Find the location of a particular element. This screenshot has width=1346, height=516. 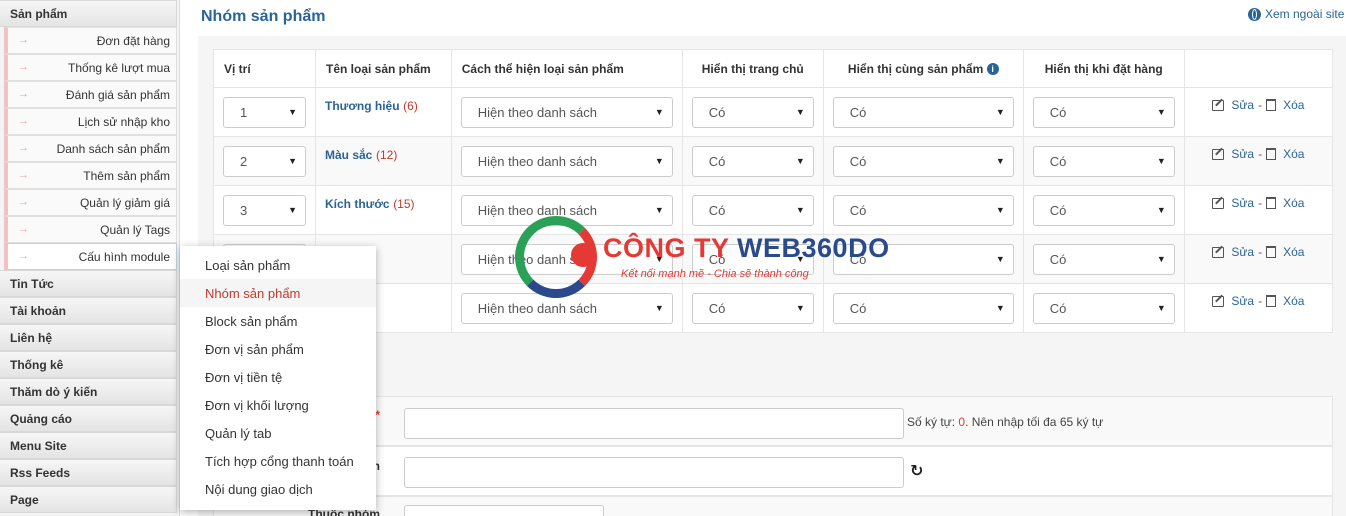

sidebar-section: Tài khoản is located at coordinates (88, 310).